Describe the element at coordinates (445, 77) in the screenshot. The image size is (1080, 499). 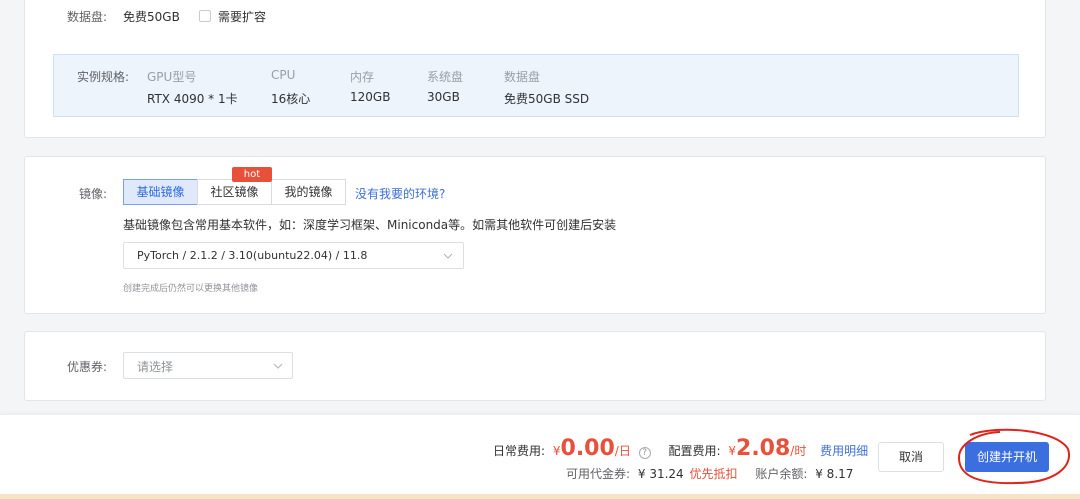
I see `spec-header-system-disk: 系统盘` at that location.